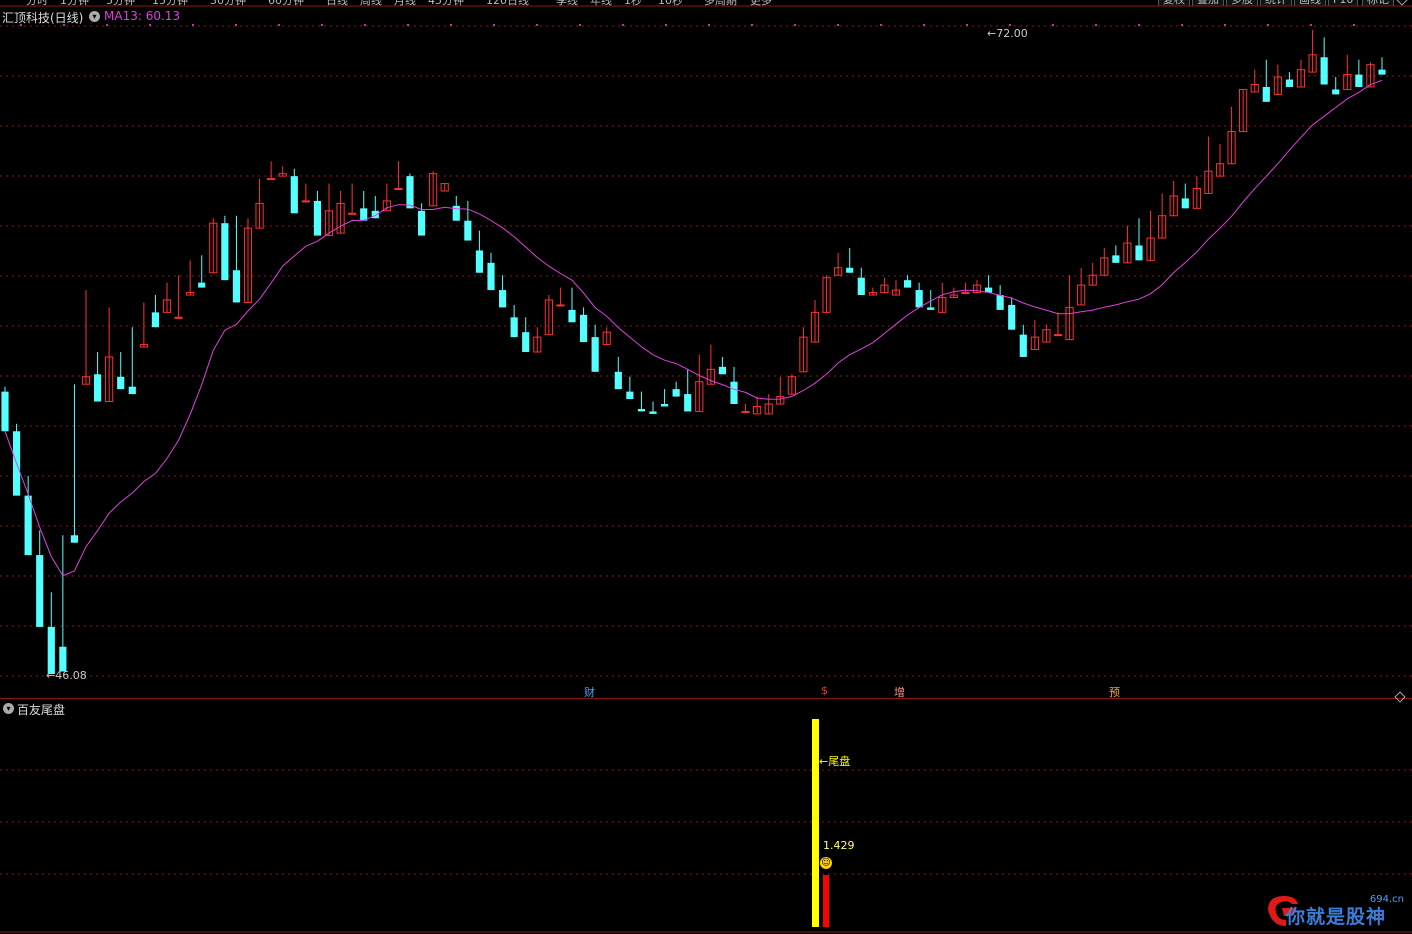 The image size is (1412, 934). What do you see at coordinates (839, 845) in the screenshot?
I see `indicator-value: 1.429` at bounding box center [839, 845].